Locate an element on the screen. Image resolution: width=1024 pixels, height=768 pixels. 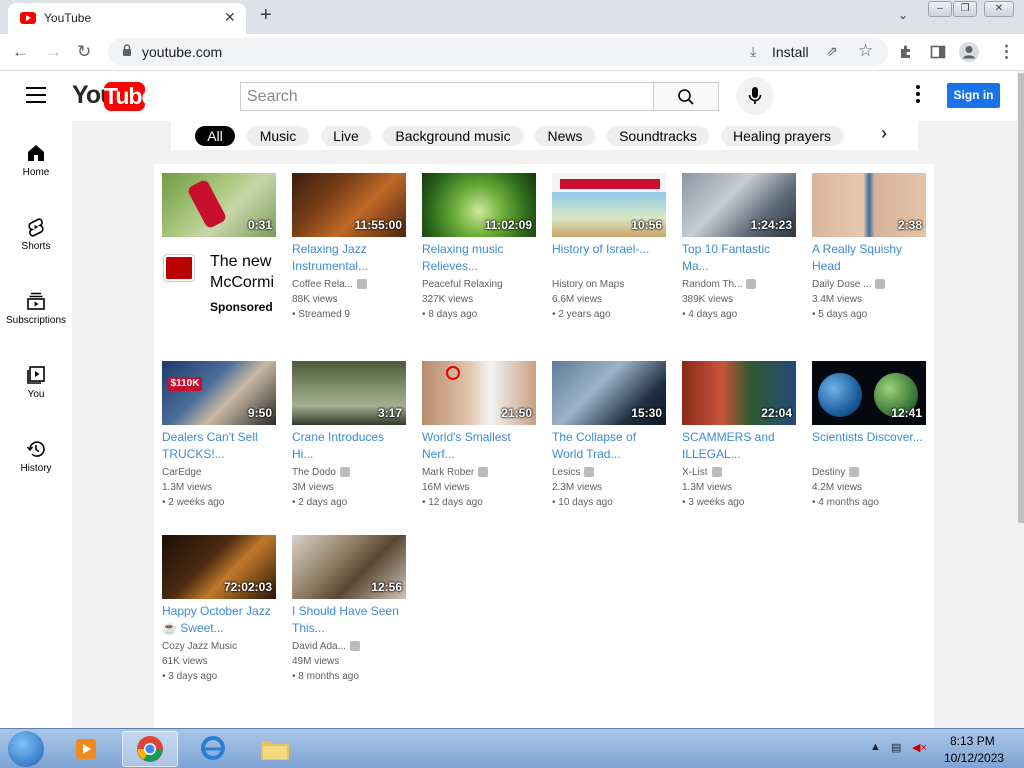
share-icon: ⇗ is located at coordinates (832, 51).